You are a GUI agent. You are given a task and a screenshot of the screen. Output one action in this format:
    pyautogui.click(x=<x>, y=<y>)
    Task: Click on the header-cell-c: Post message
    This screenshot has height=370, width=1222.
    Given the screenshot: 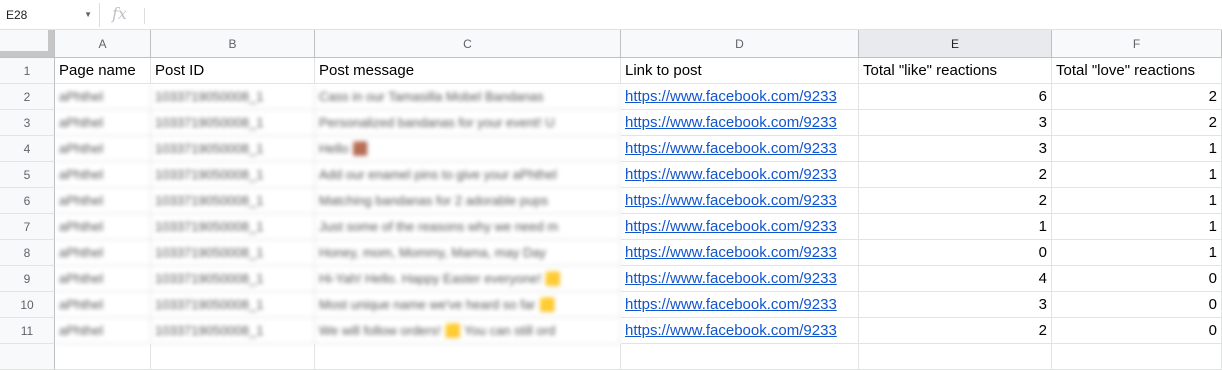 What is the action you would take?
    pyautogui.click(x=468, y=71)
    